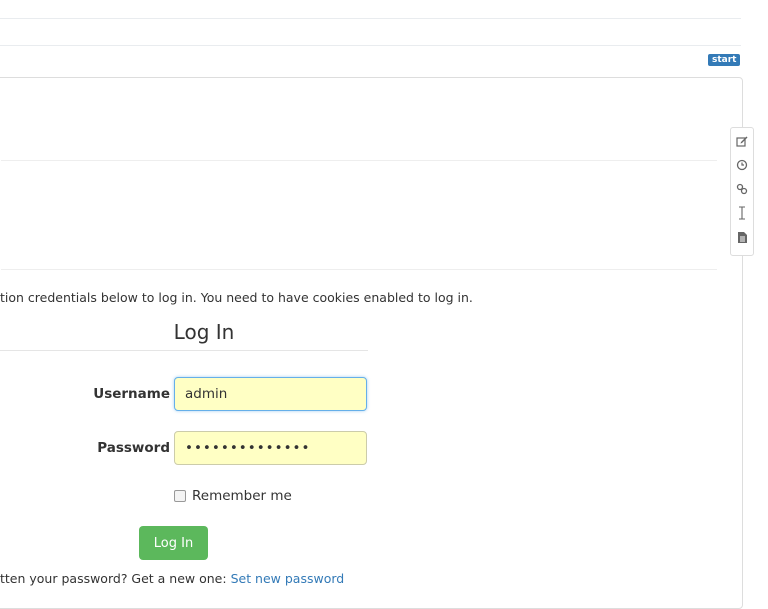 The width and height of the screenshot is (768, 609). I want to click on password-label: Password, so click(133, 448).